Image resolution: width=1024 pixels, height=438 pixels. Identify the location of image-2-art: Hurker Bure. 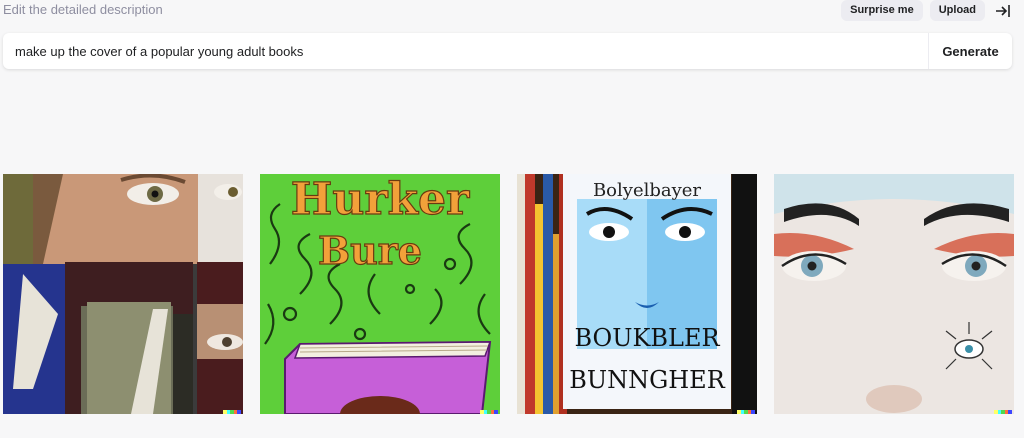
(380, 294).